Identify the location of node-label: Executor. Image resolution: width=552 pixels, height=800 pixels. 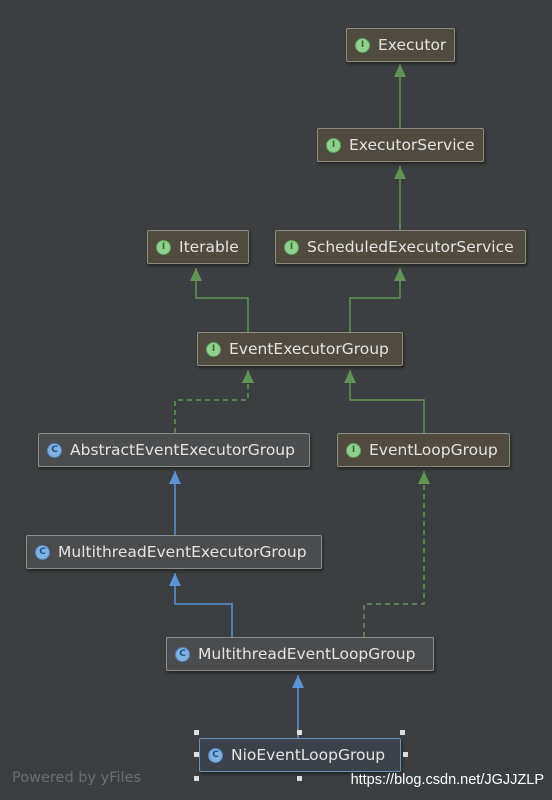
(412, 45).